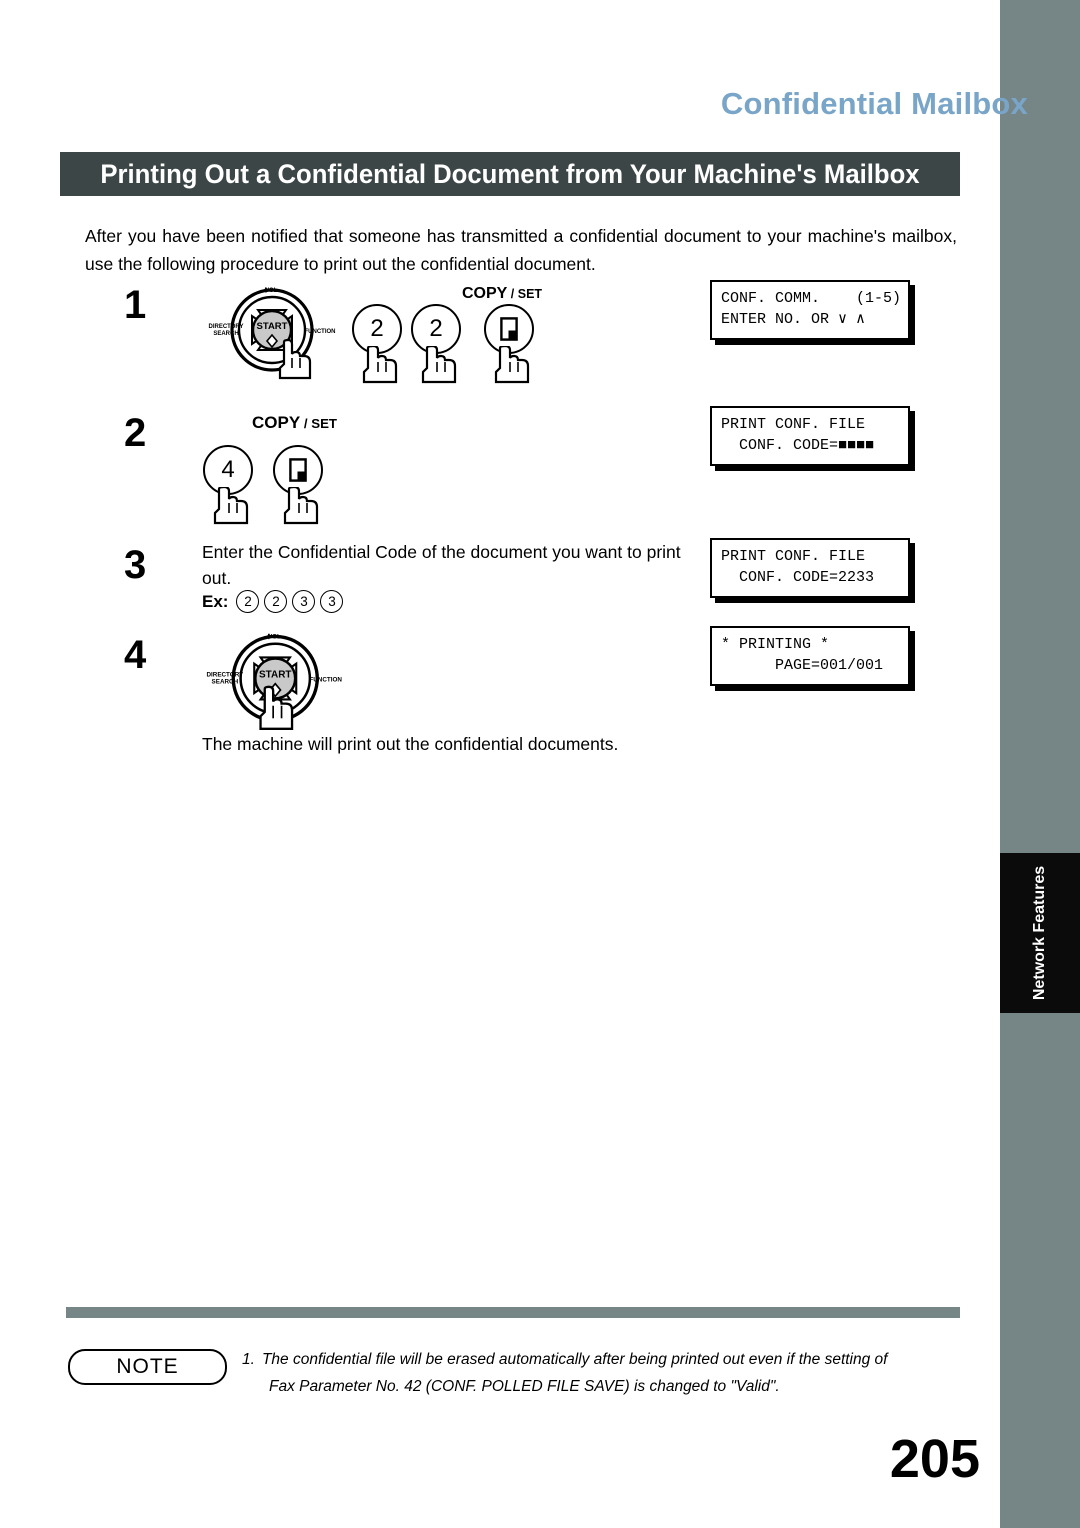  Describe the element at coordinates (775, 644) in the screenshot. I see `lcd-line-1: * PRINTING *` at that location.